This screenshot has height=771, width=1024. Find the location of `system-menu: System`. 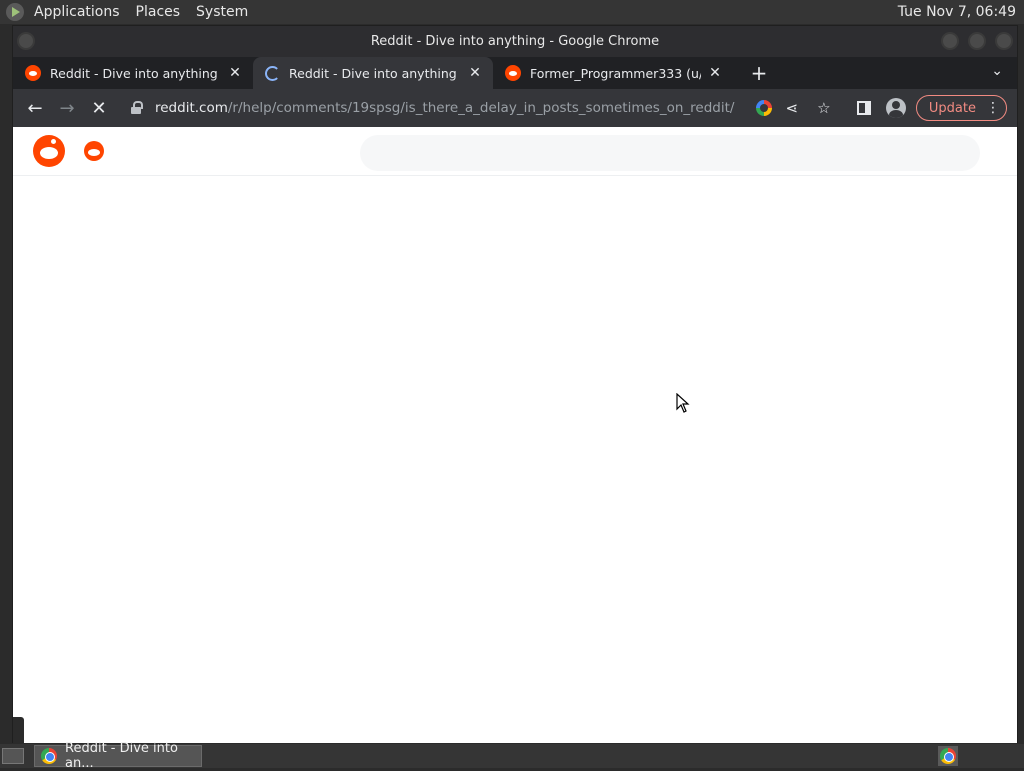

system-menu: System is located at coordinates (222, 12).